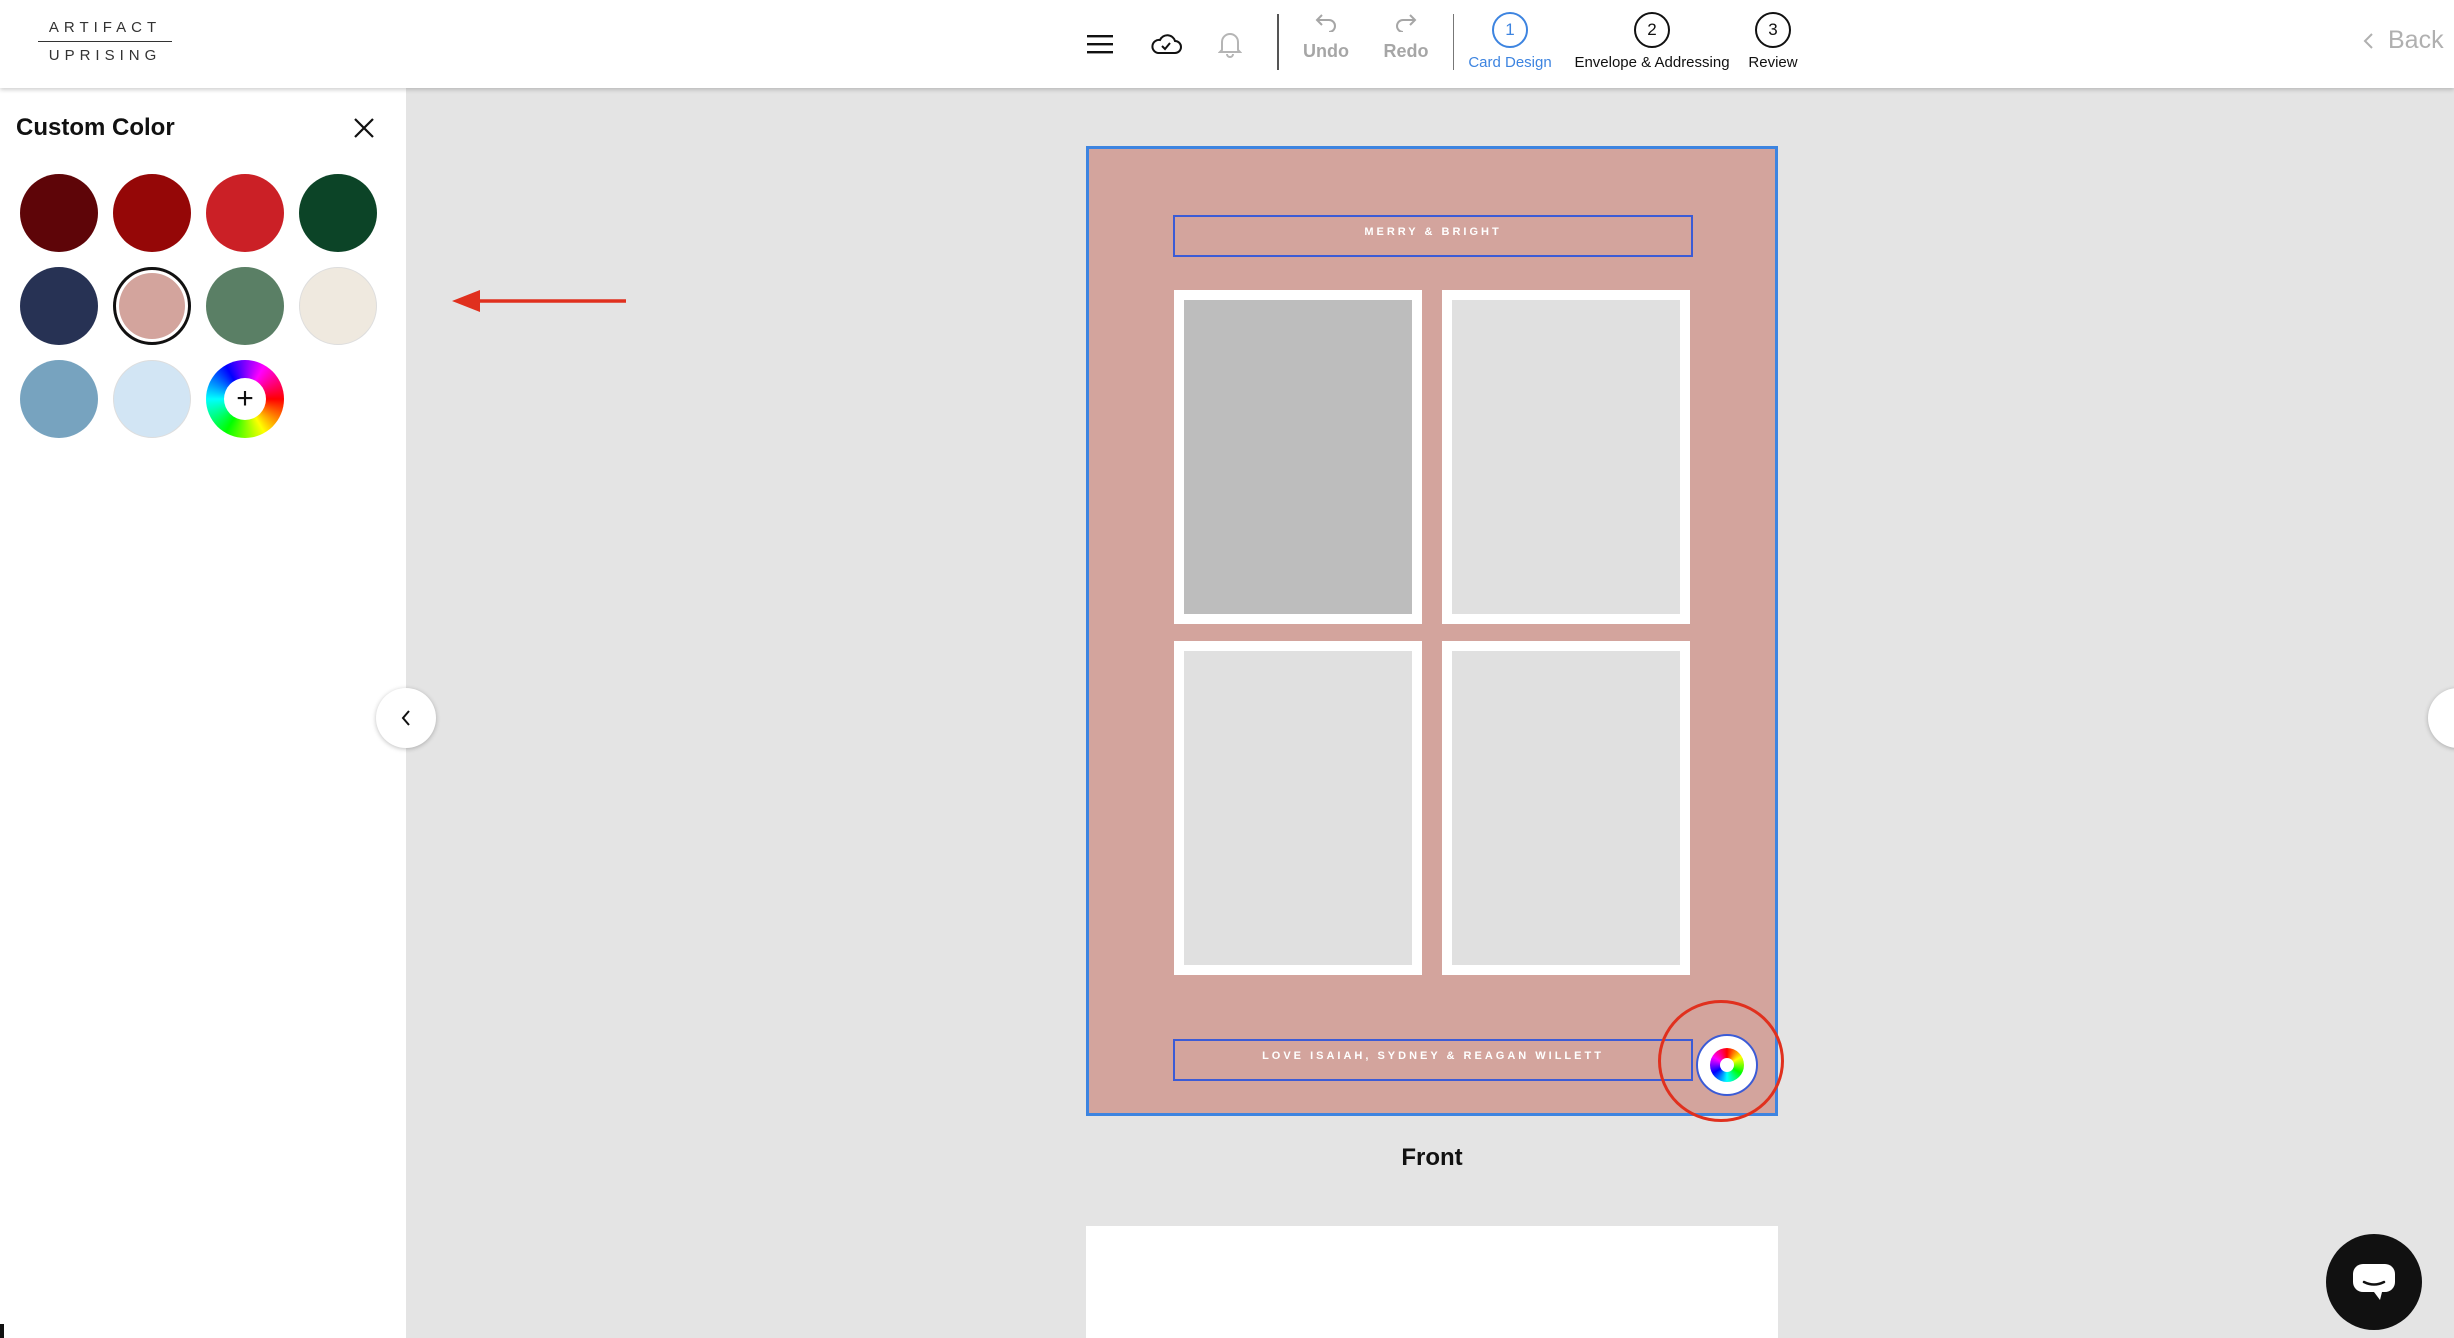 The image size is (2454, 1338). Describe the element at coordinates (1773, 62) in the screenshot. I see `step-label: Review` at that location.